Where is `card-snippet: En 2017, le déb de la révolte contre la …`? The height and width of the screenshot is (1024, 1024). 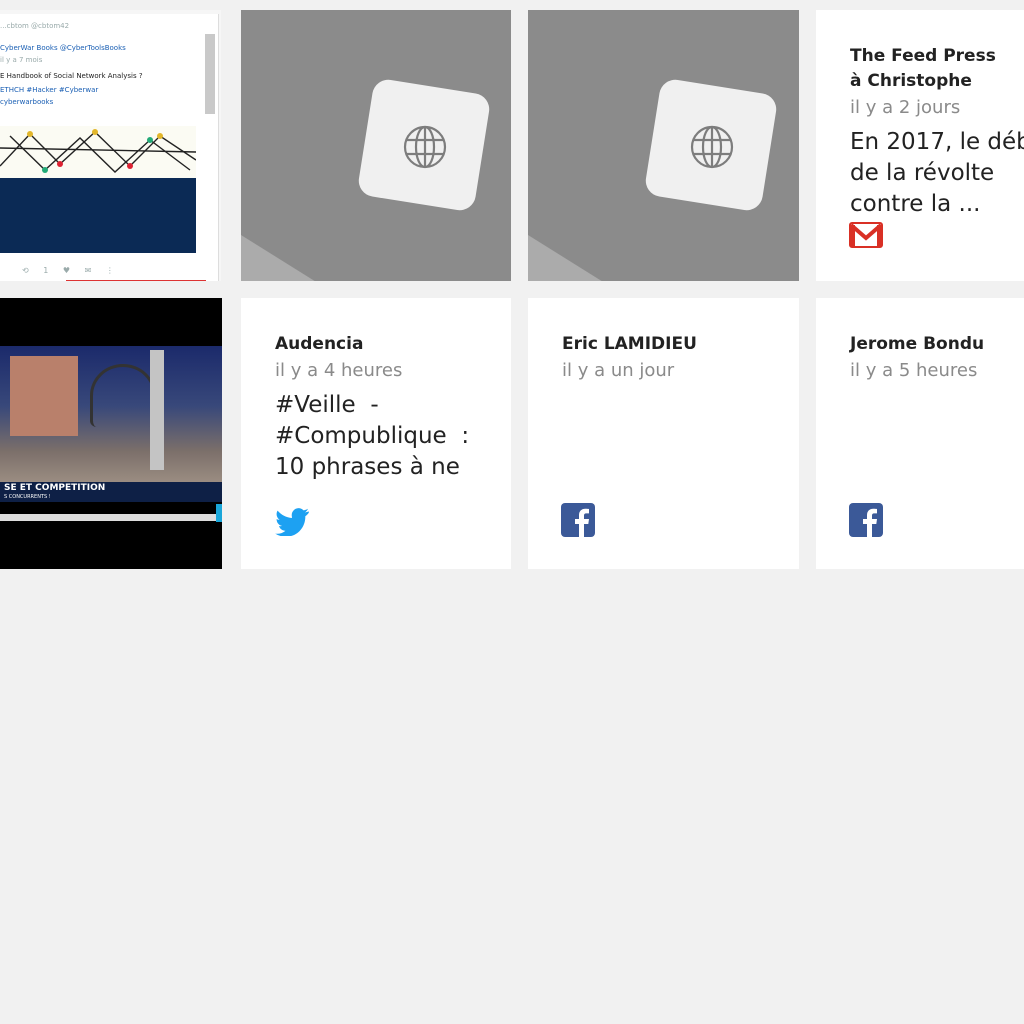
card-snippet: En 2017, le déb de la révolte contre la … is located at coordinates (937, 173).